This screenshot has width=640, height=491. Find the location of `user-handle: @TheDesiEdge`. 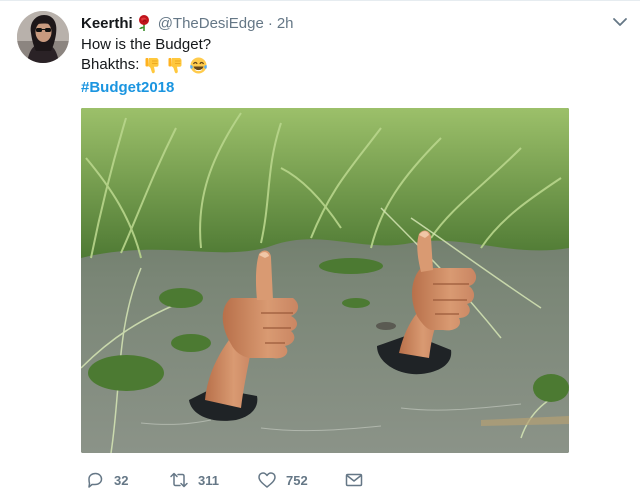

user-handle: @TheDesiEdge is located at coordinates (211, 23).